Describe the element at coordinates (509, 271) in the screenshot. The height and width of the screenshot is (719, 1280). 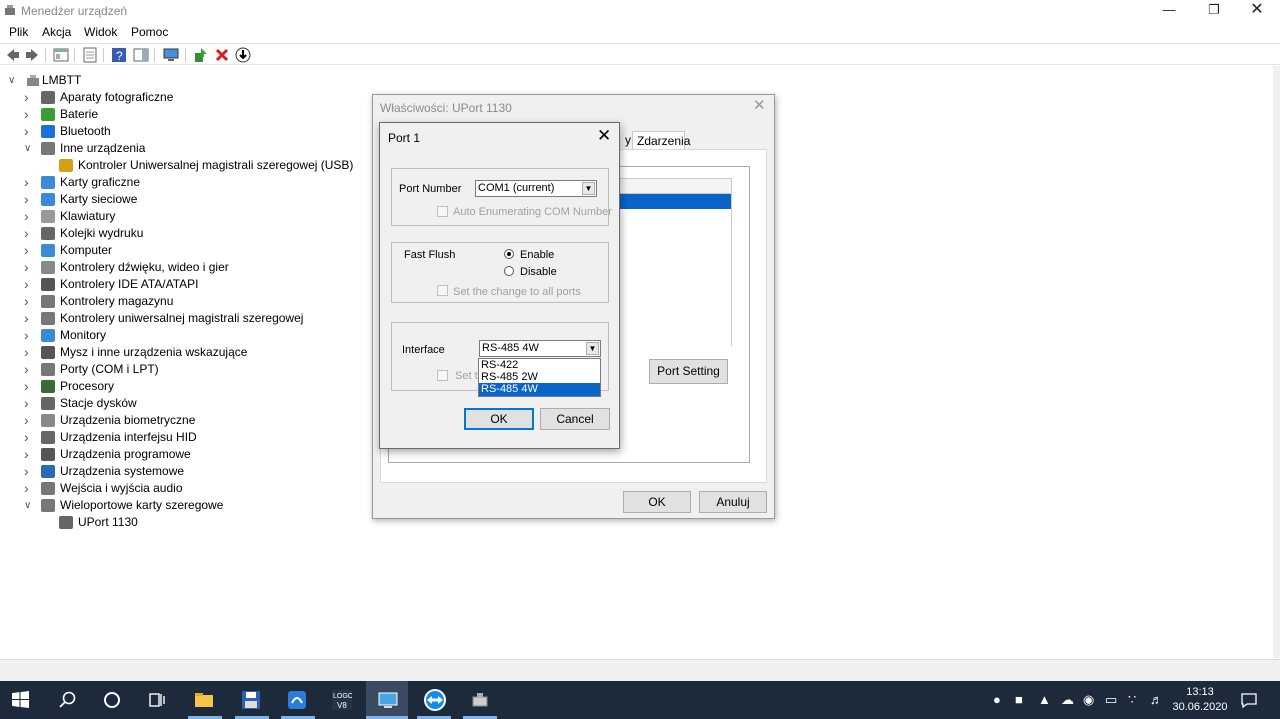
I see `disable-radio` at that location.